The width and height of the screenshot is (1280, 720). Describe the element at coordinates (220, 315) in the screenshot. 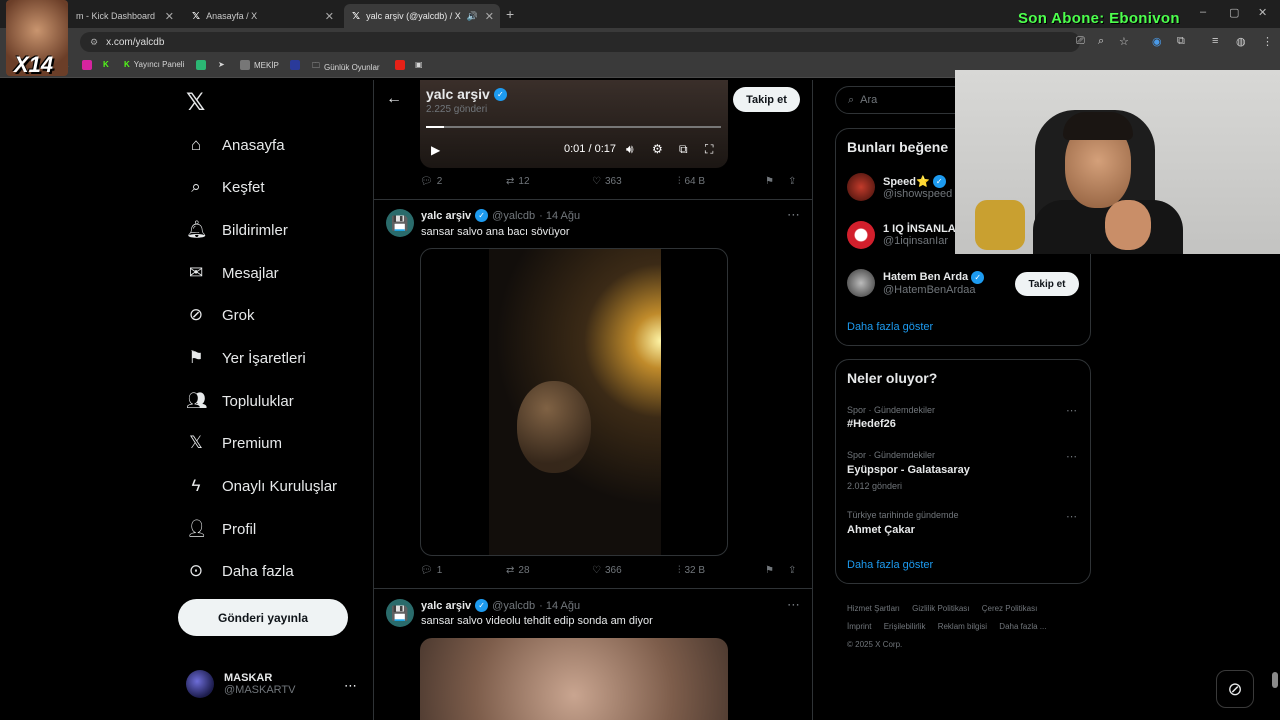

I see `nav-grok: ⊘ Grok` at that location.